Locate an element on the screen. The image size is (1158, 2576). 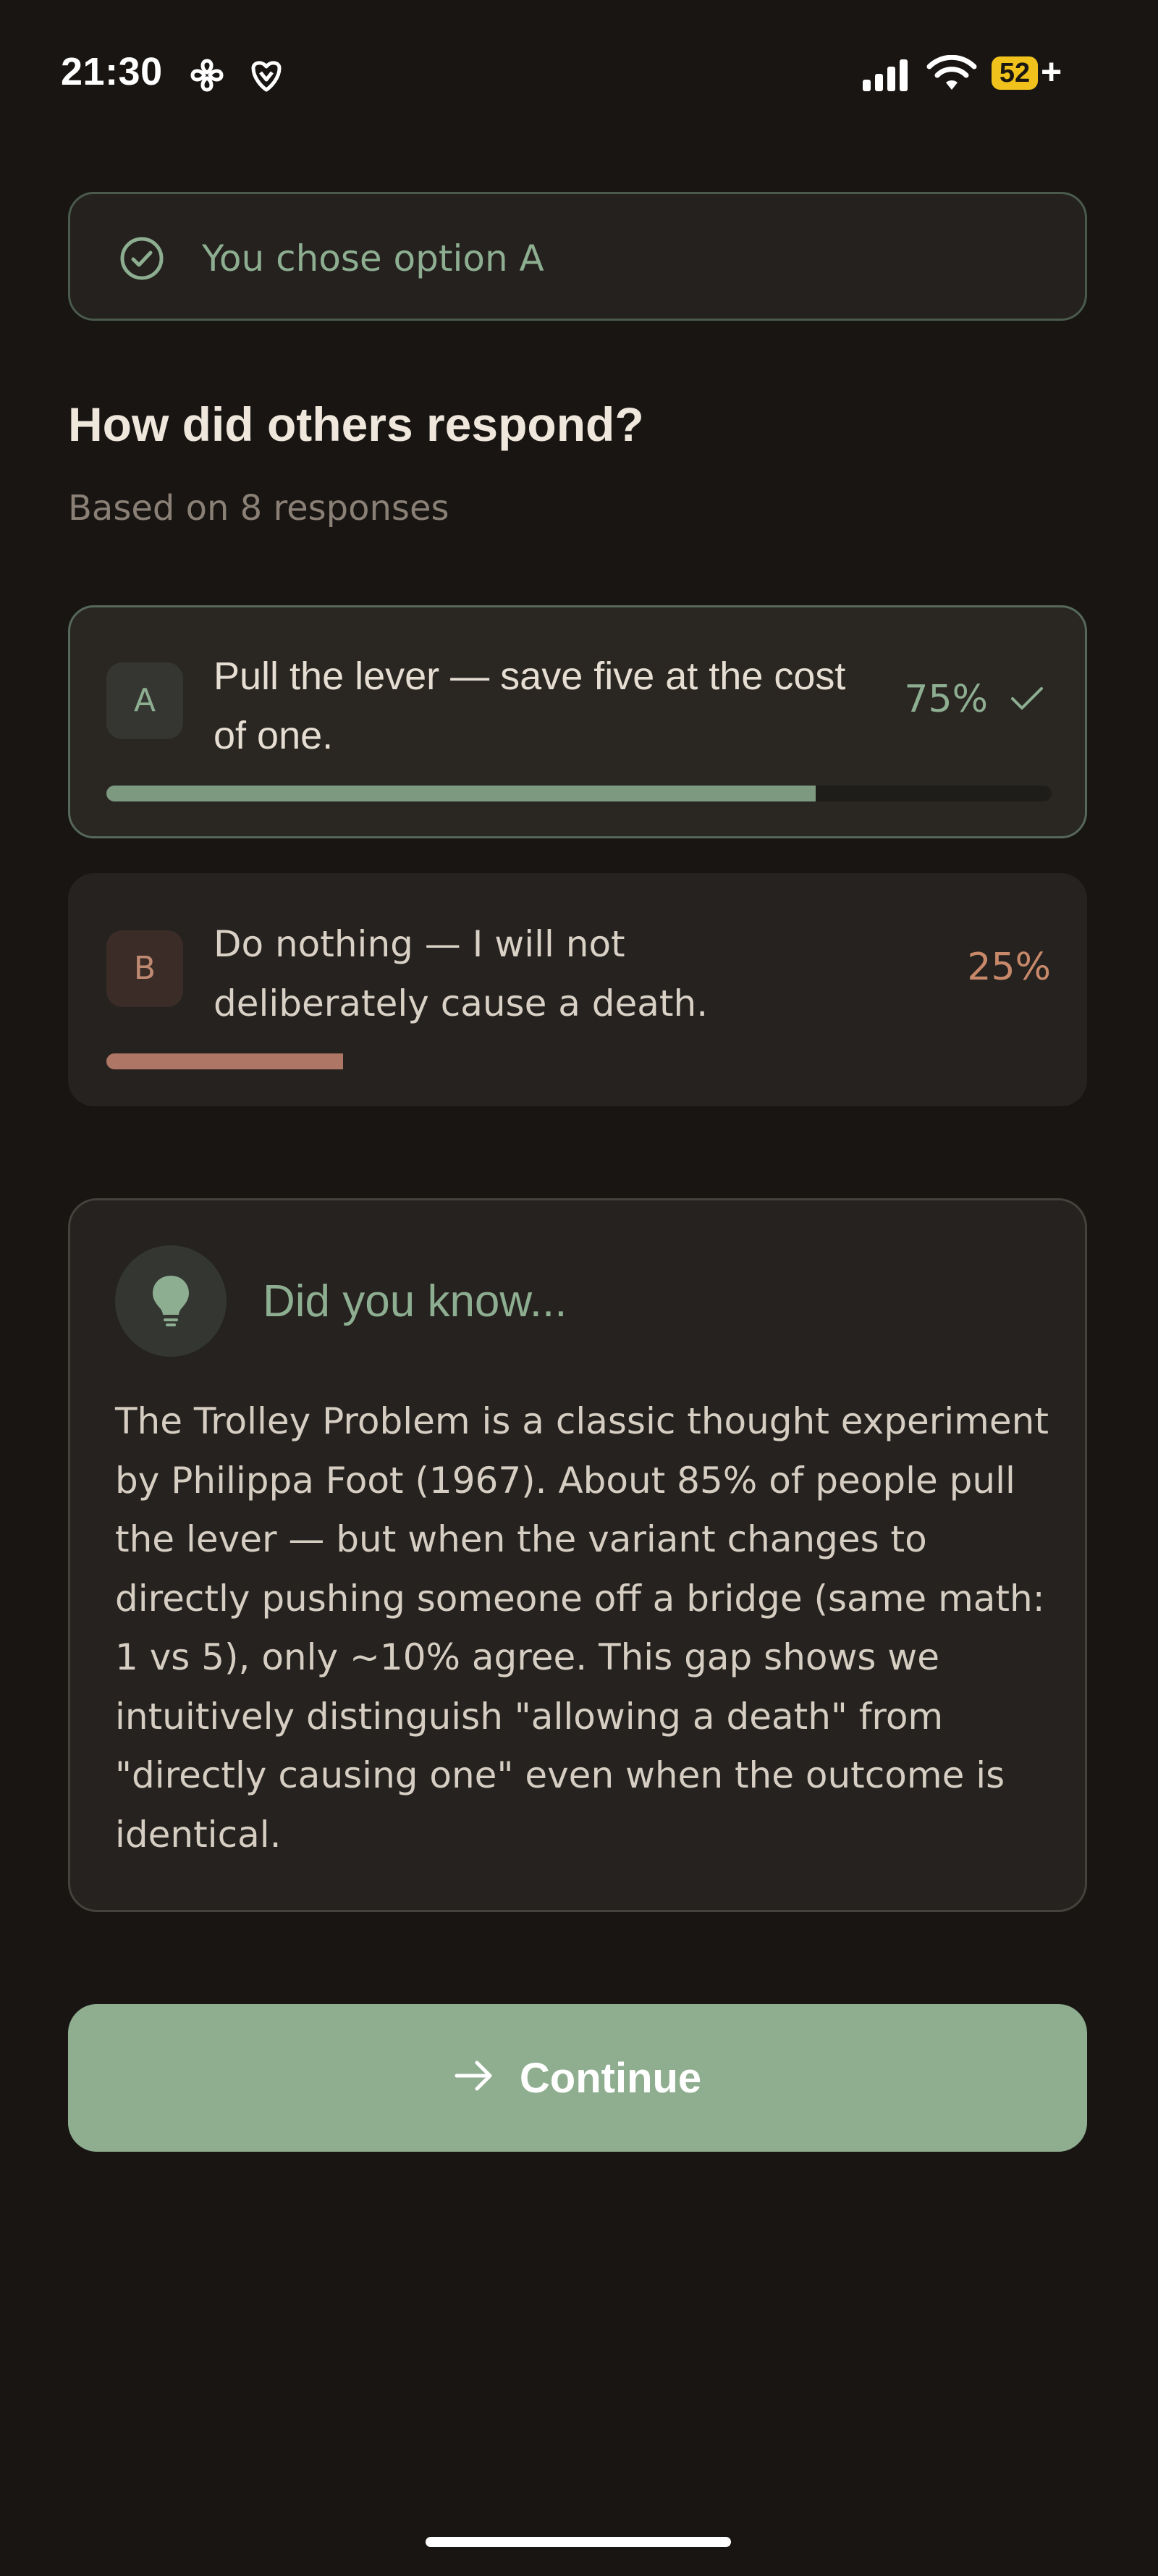
option-percentage: 25% is located at coordinates (1009, 967).